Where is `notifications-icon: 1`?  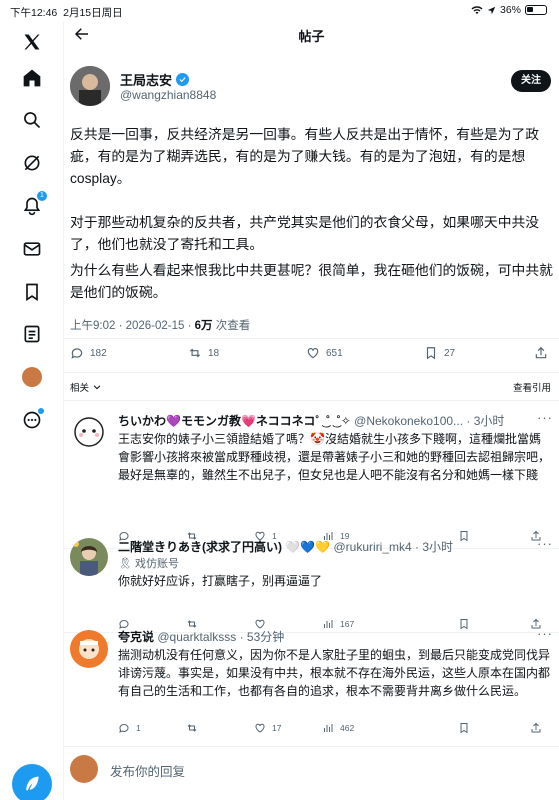
notifications-icon: 1 is located at coordinates (33, 204).